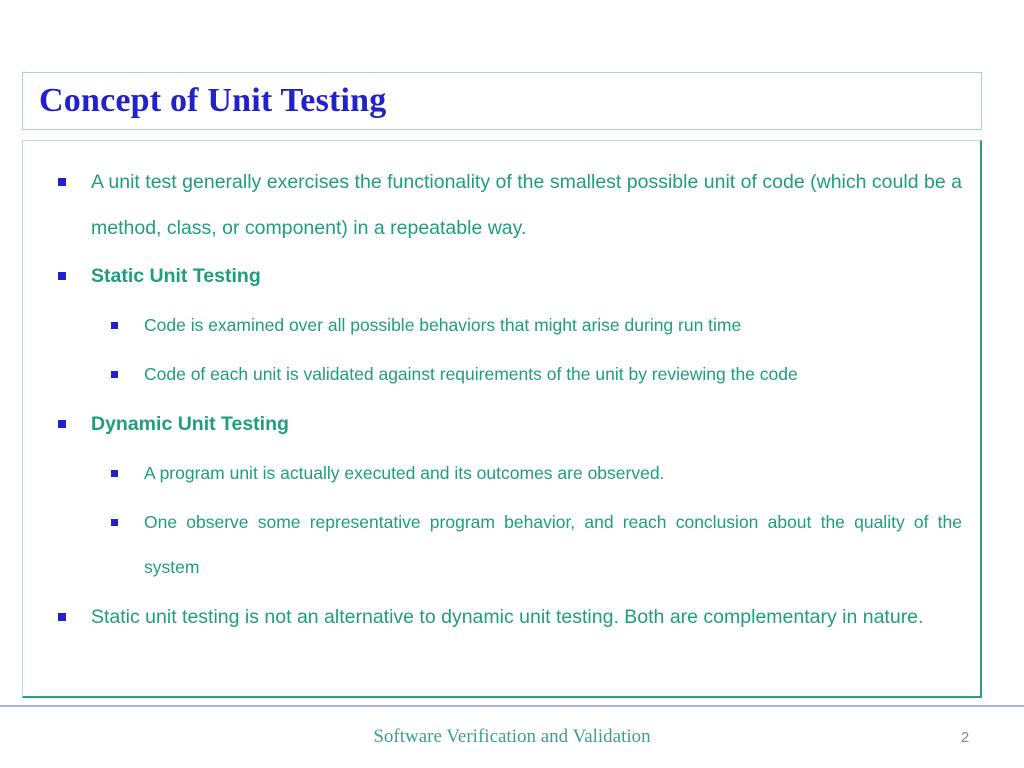 Image resolution: width=1024 pixels, height=768 pixels. What do you see at coordinates (965, 737) in the screenshot?
I see `page-number: 2` at bounding box center [965, 737].